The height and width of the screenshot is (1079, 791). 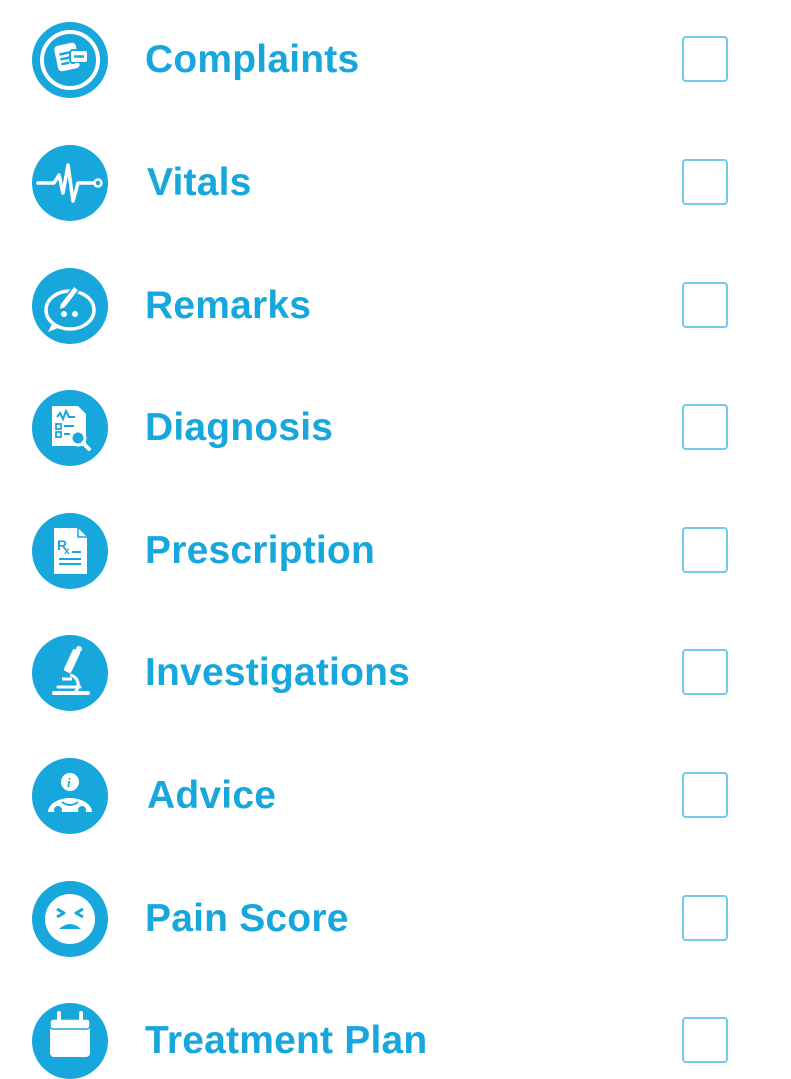 I want to click on item-label: Remarks, so click(x=228, y=305).